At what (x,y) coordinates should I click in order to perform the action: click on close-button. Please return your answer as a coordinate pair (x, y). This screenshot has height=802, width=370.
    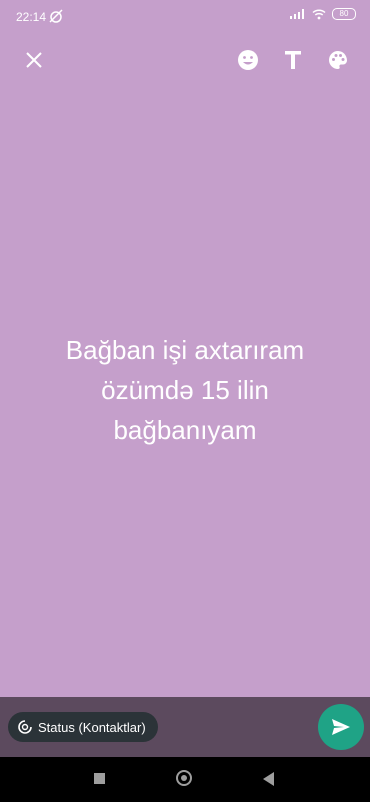
    Looking at the image, I should click on (34, 60).